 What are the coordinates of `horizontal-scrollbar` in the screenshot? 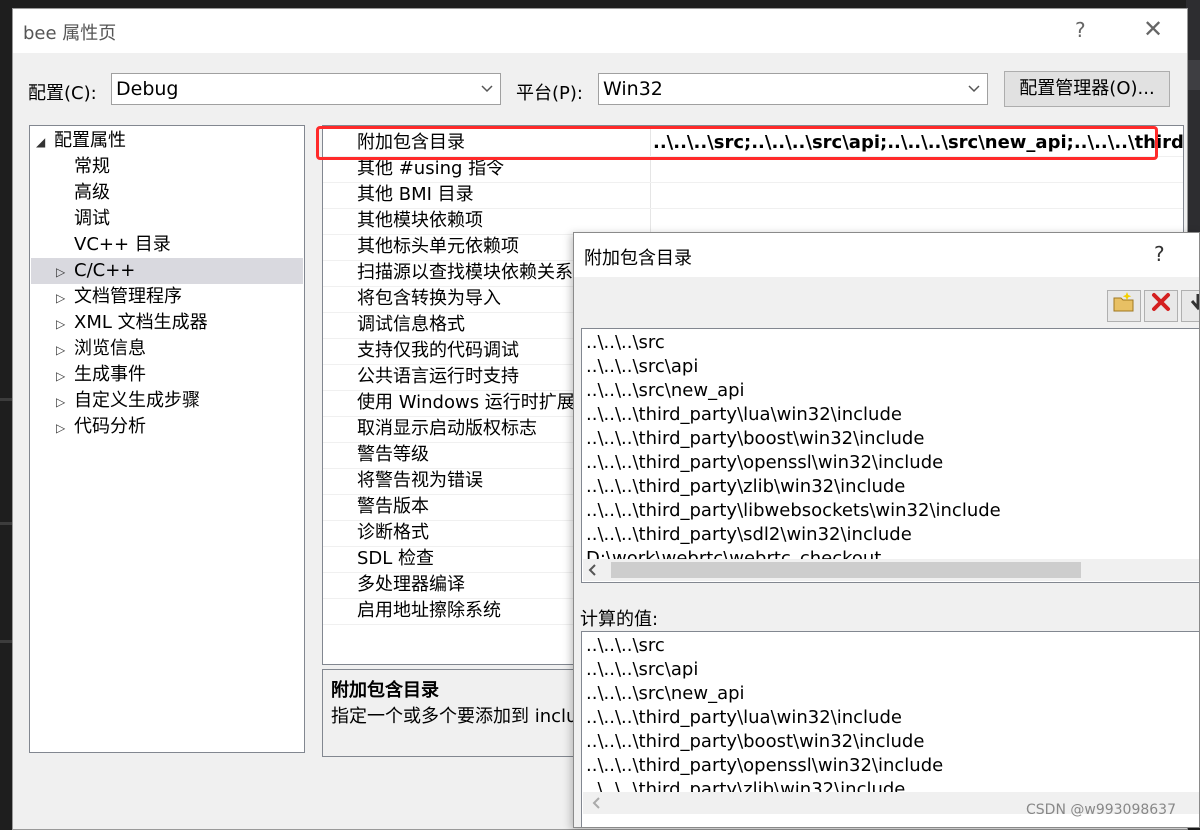 It's located at (891, 570).